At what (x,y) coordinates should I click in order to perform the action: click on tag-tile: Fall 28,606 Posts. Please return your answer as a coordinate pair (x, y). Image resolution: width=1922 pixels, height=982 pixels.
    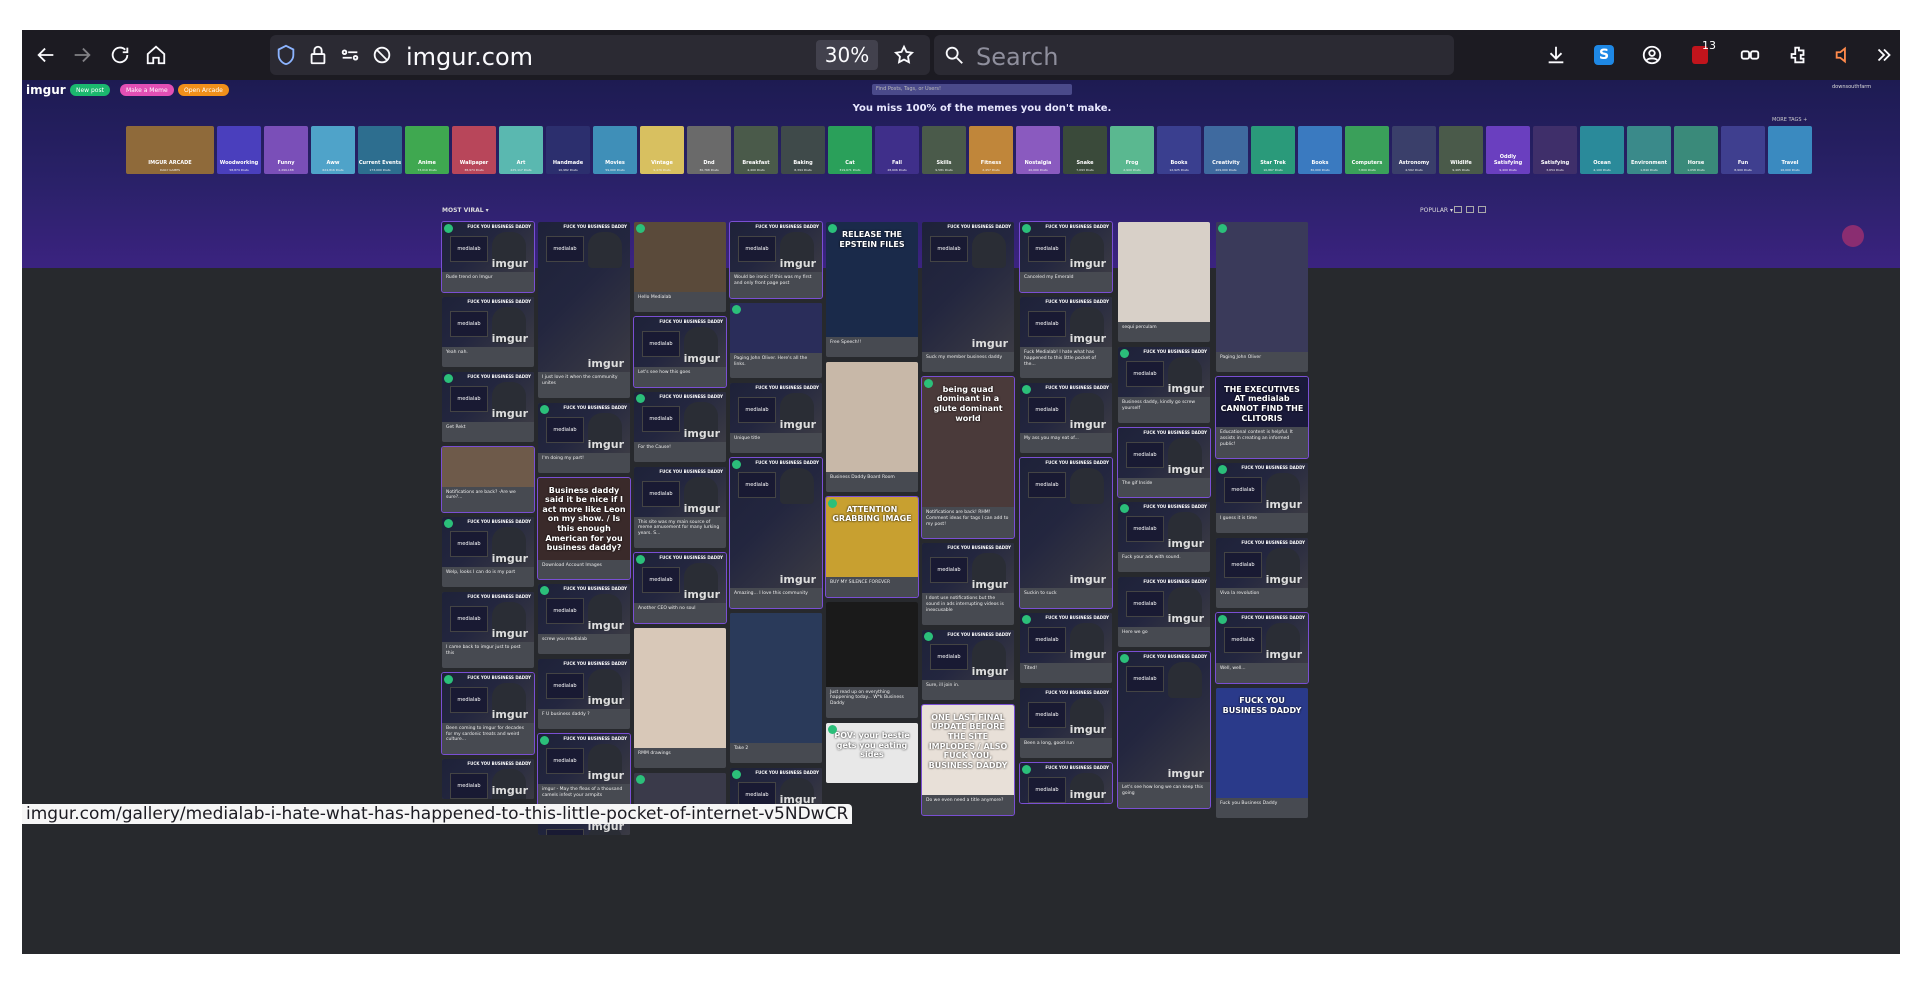
    Looking at the image, I should click on (897, 150).